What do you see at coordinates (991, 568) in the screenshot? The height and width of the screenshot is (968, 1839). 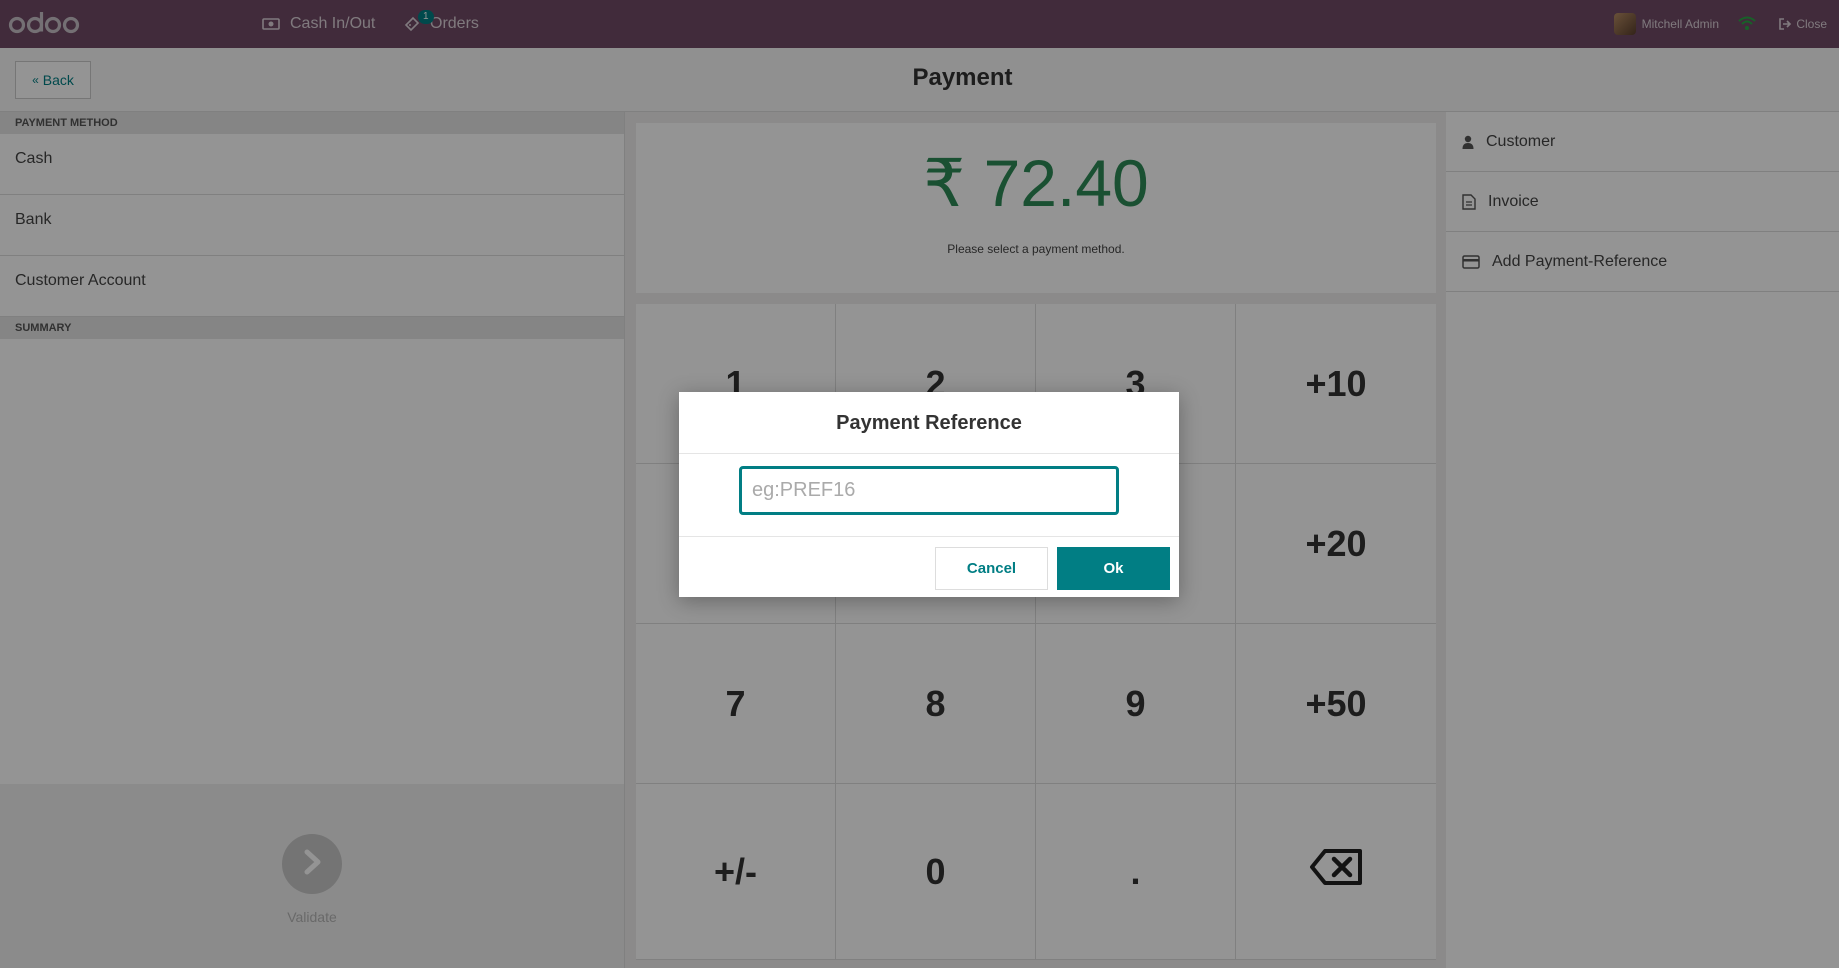 I see `cancel-button: Cancel` at bounding box center [991, 568].